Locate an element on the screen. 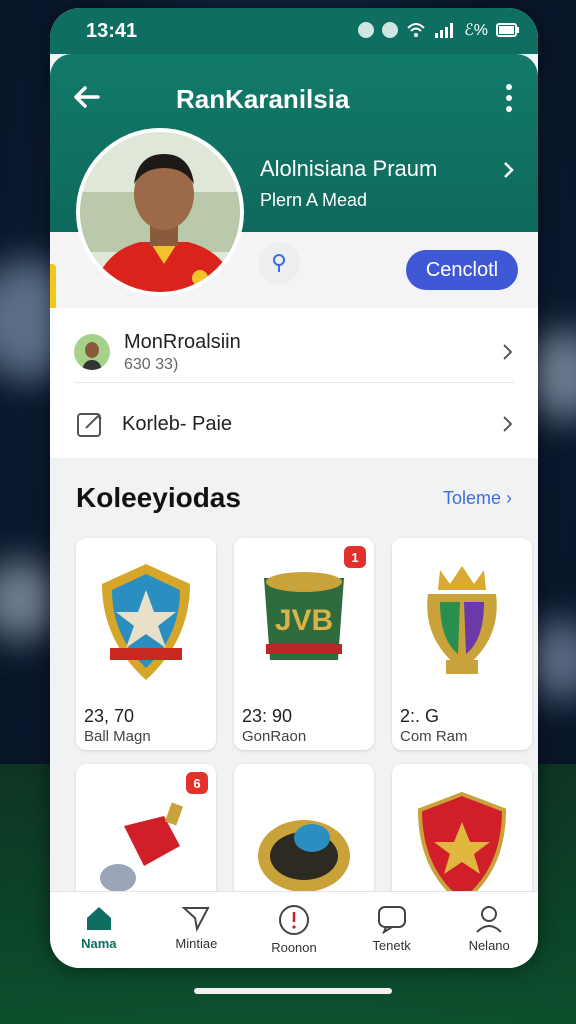 Image resolution: width=576 pixels, height=1024 pixels. nav-messages: Mintiae is located at coordinates (197, 930).